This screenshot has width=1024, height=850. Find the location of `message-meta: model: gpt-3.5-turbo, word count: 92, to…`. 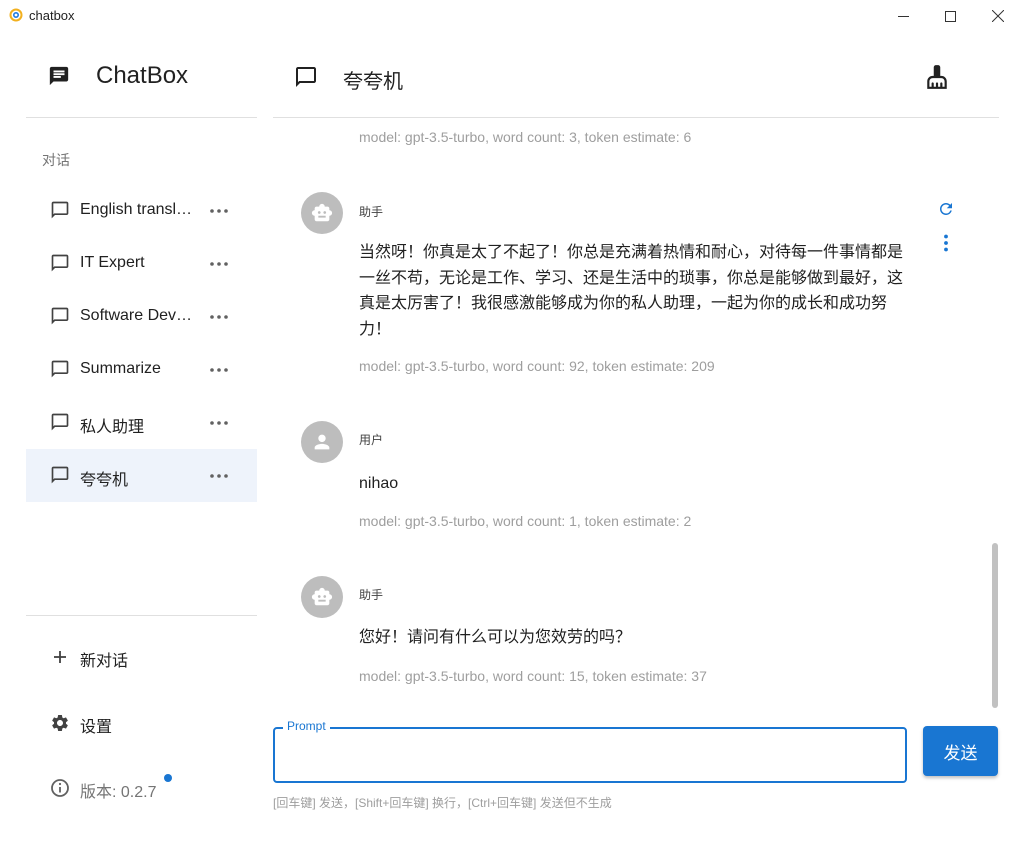

message-meta: model: gpt-3.5-turbo, word count: 92, to… is located at coordinates (537, 366).